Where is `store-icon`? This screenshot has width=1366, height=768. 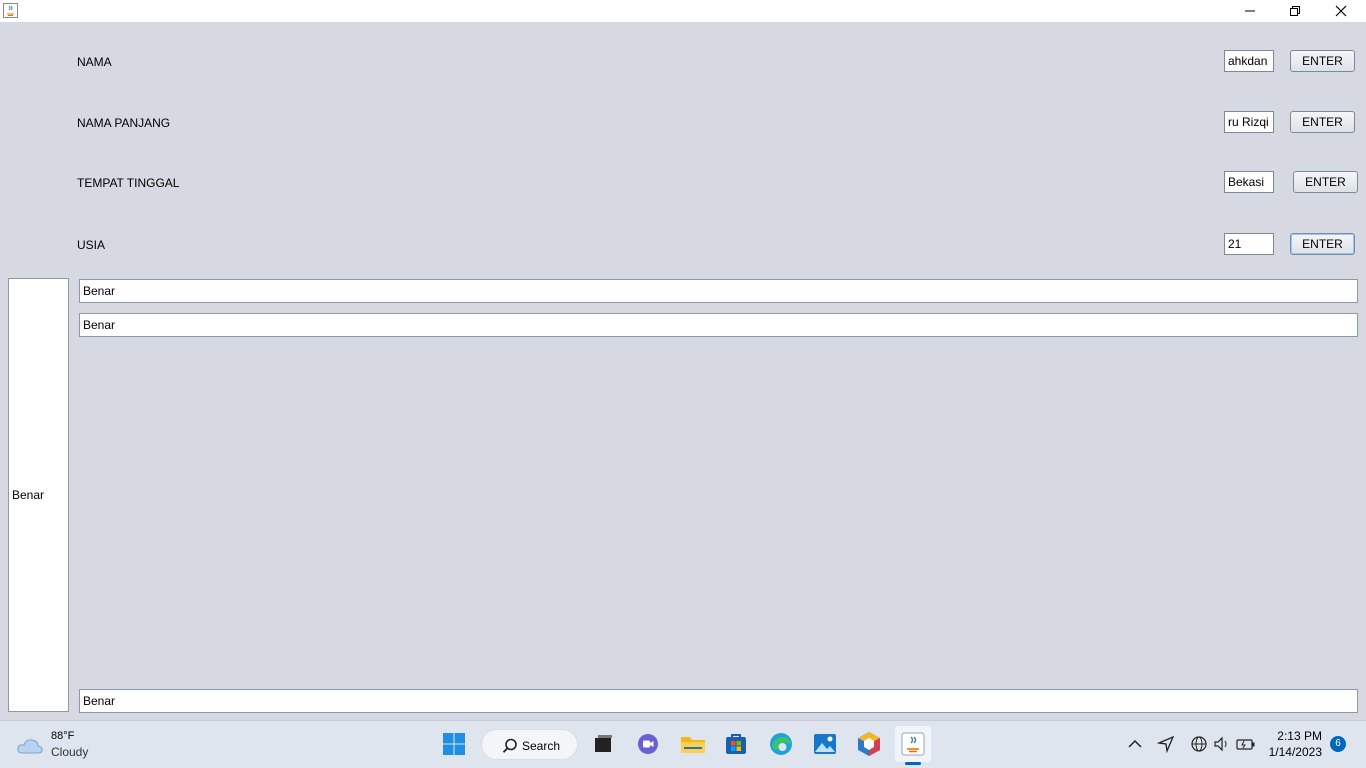 store-icon is located at coordinates (736, 744).